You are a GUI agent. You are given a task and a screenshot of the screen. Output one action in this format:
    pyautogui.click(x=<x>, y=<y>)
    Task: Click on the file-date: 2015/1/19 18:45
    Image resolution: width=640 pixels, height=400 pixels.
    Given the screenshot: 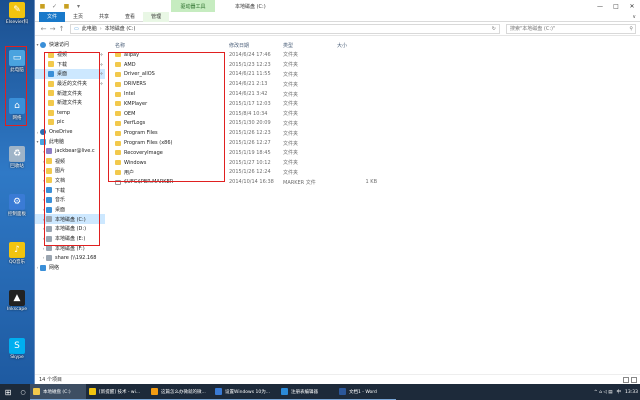 What is the action you would take?
    pyautogui.click(x=250, y=152)
    